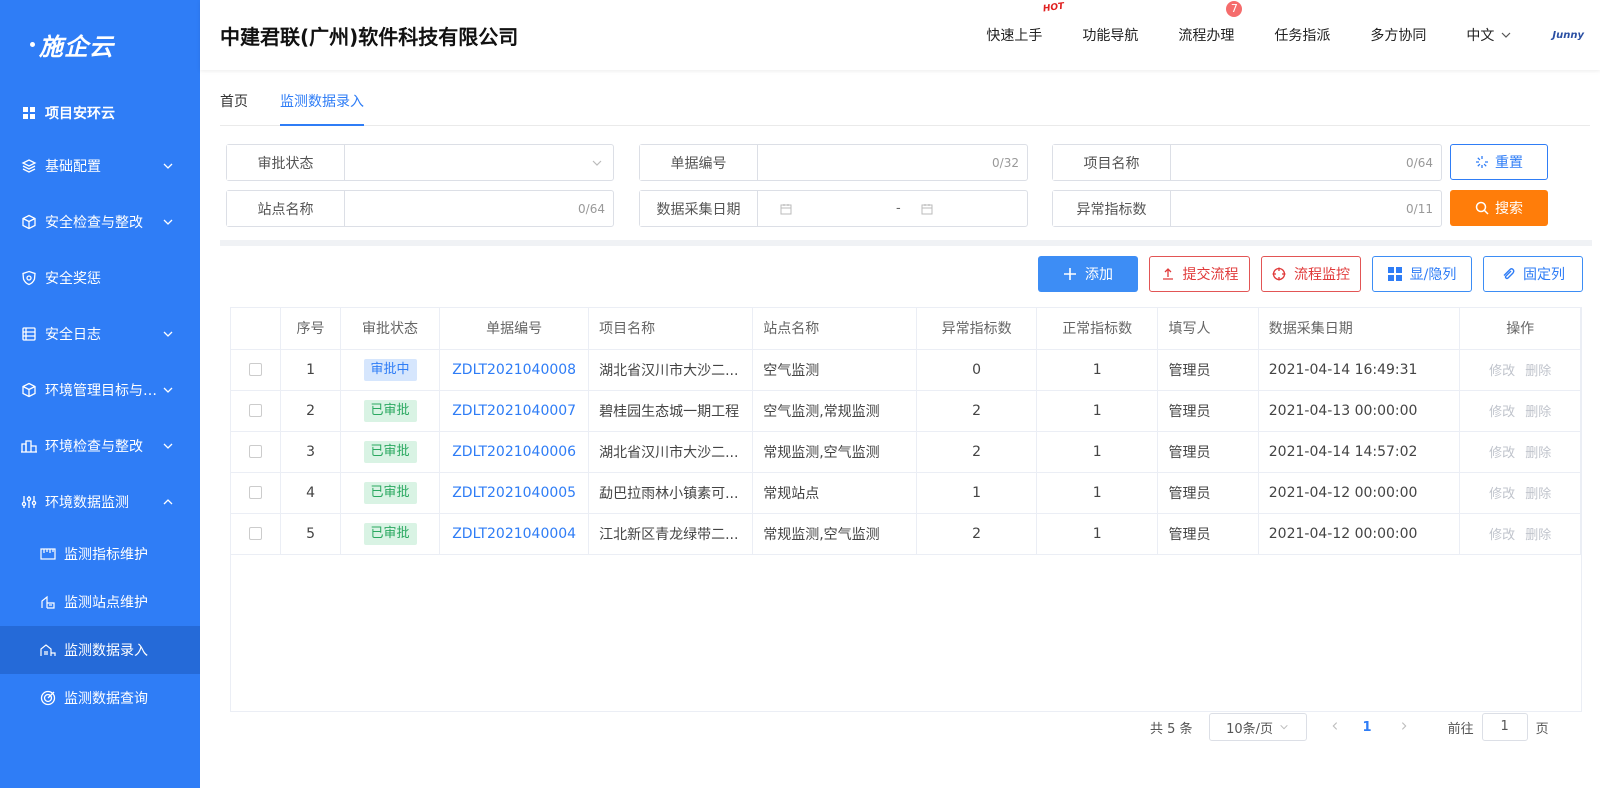  I want to click on sidebar-subitem-label: 监测站点维护, so click(106, 603).